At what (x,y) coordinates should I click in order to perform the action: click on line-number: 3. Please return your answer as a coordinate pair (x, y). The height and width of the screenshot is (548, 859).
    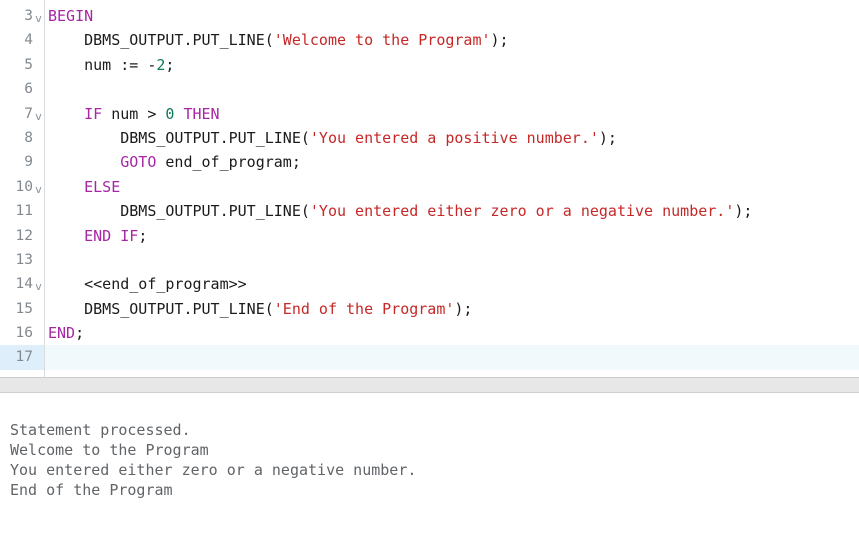
    Looking at the image, I should click on (28, 16).